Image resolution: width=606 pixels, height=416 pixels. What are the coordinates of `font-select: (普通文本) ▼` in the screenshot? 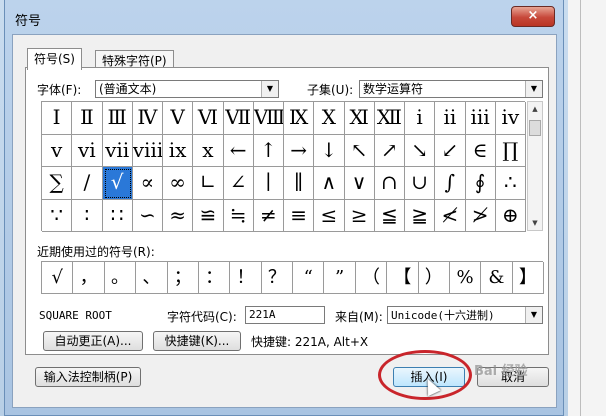 It's located at (187, 89).